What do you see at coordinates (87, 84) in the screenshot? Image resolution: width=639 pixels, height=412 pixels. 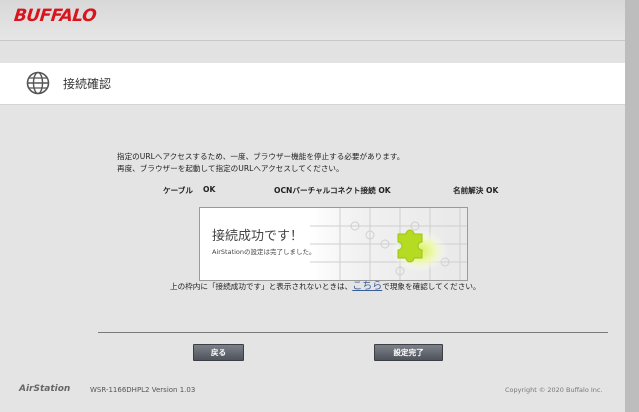 I see `page-title: 接続確認` at bounding box center [87, 84].